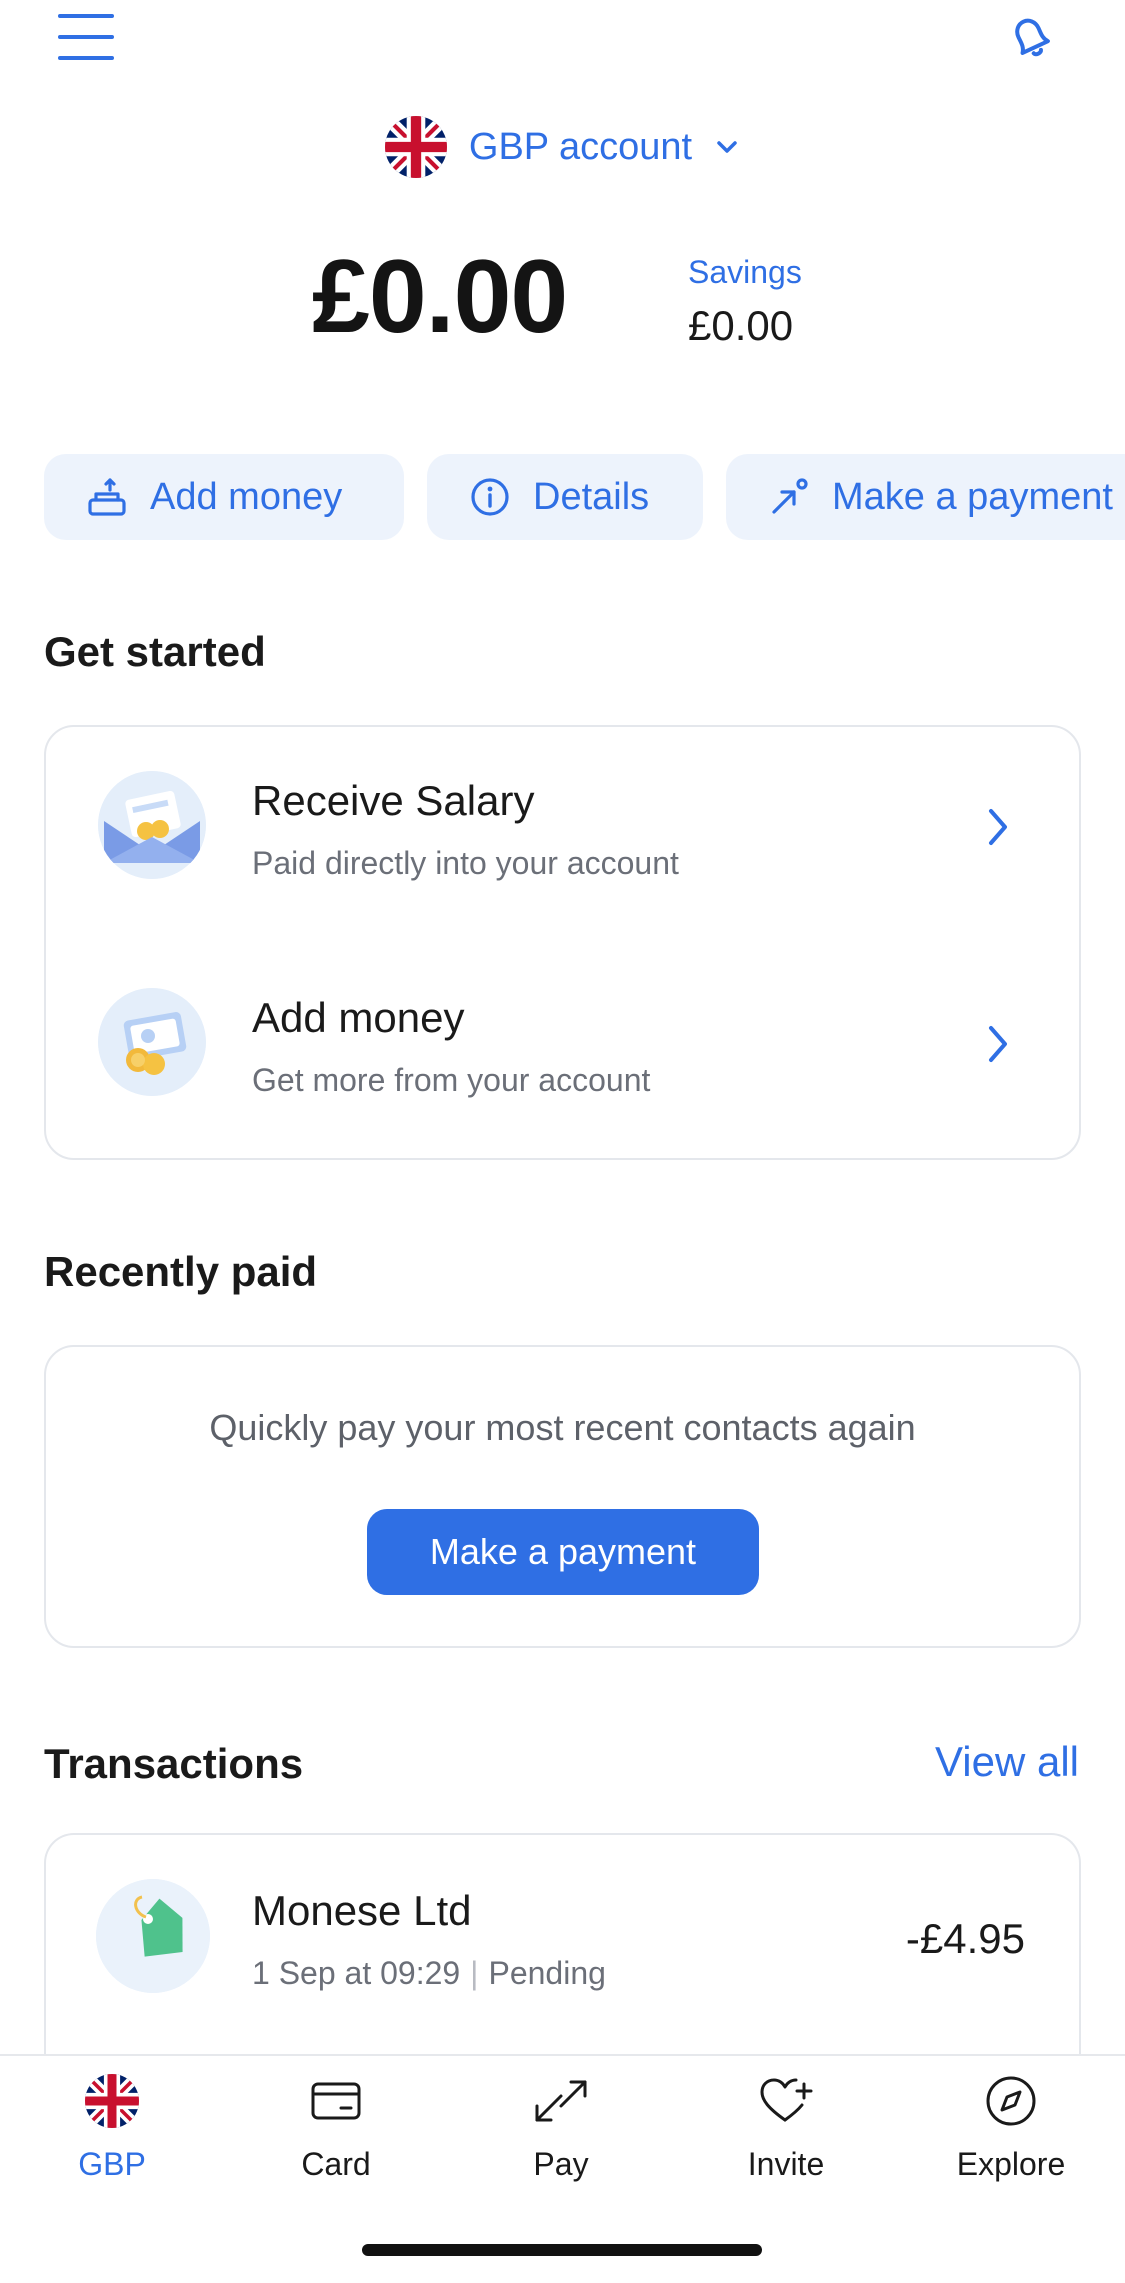 The height and width of the screenshot is (2283, 1125). I want to click on nav-gbp: GBP, so click(112, 2154).